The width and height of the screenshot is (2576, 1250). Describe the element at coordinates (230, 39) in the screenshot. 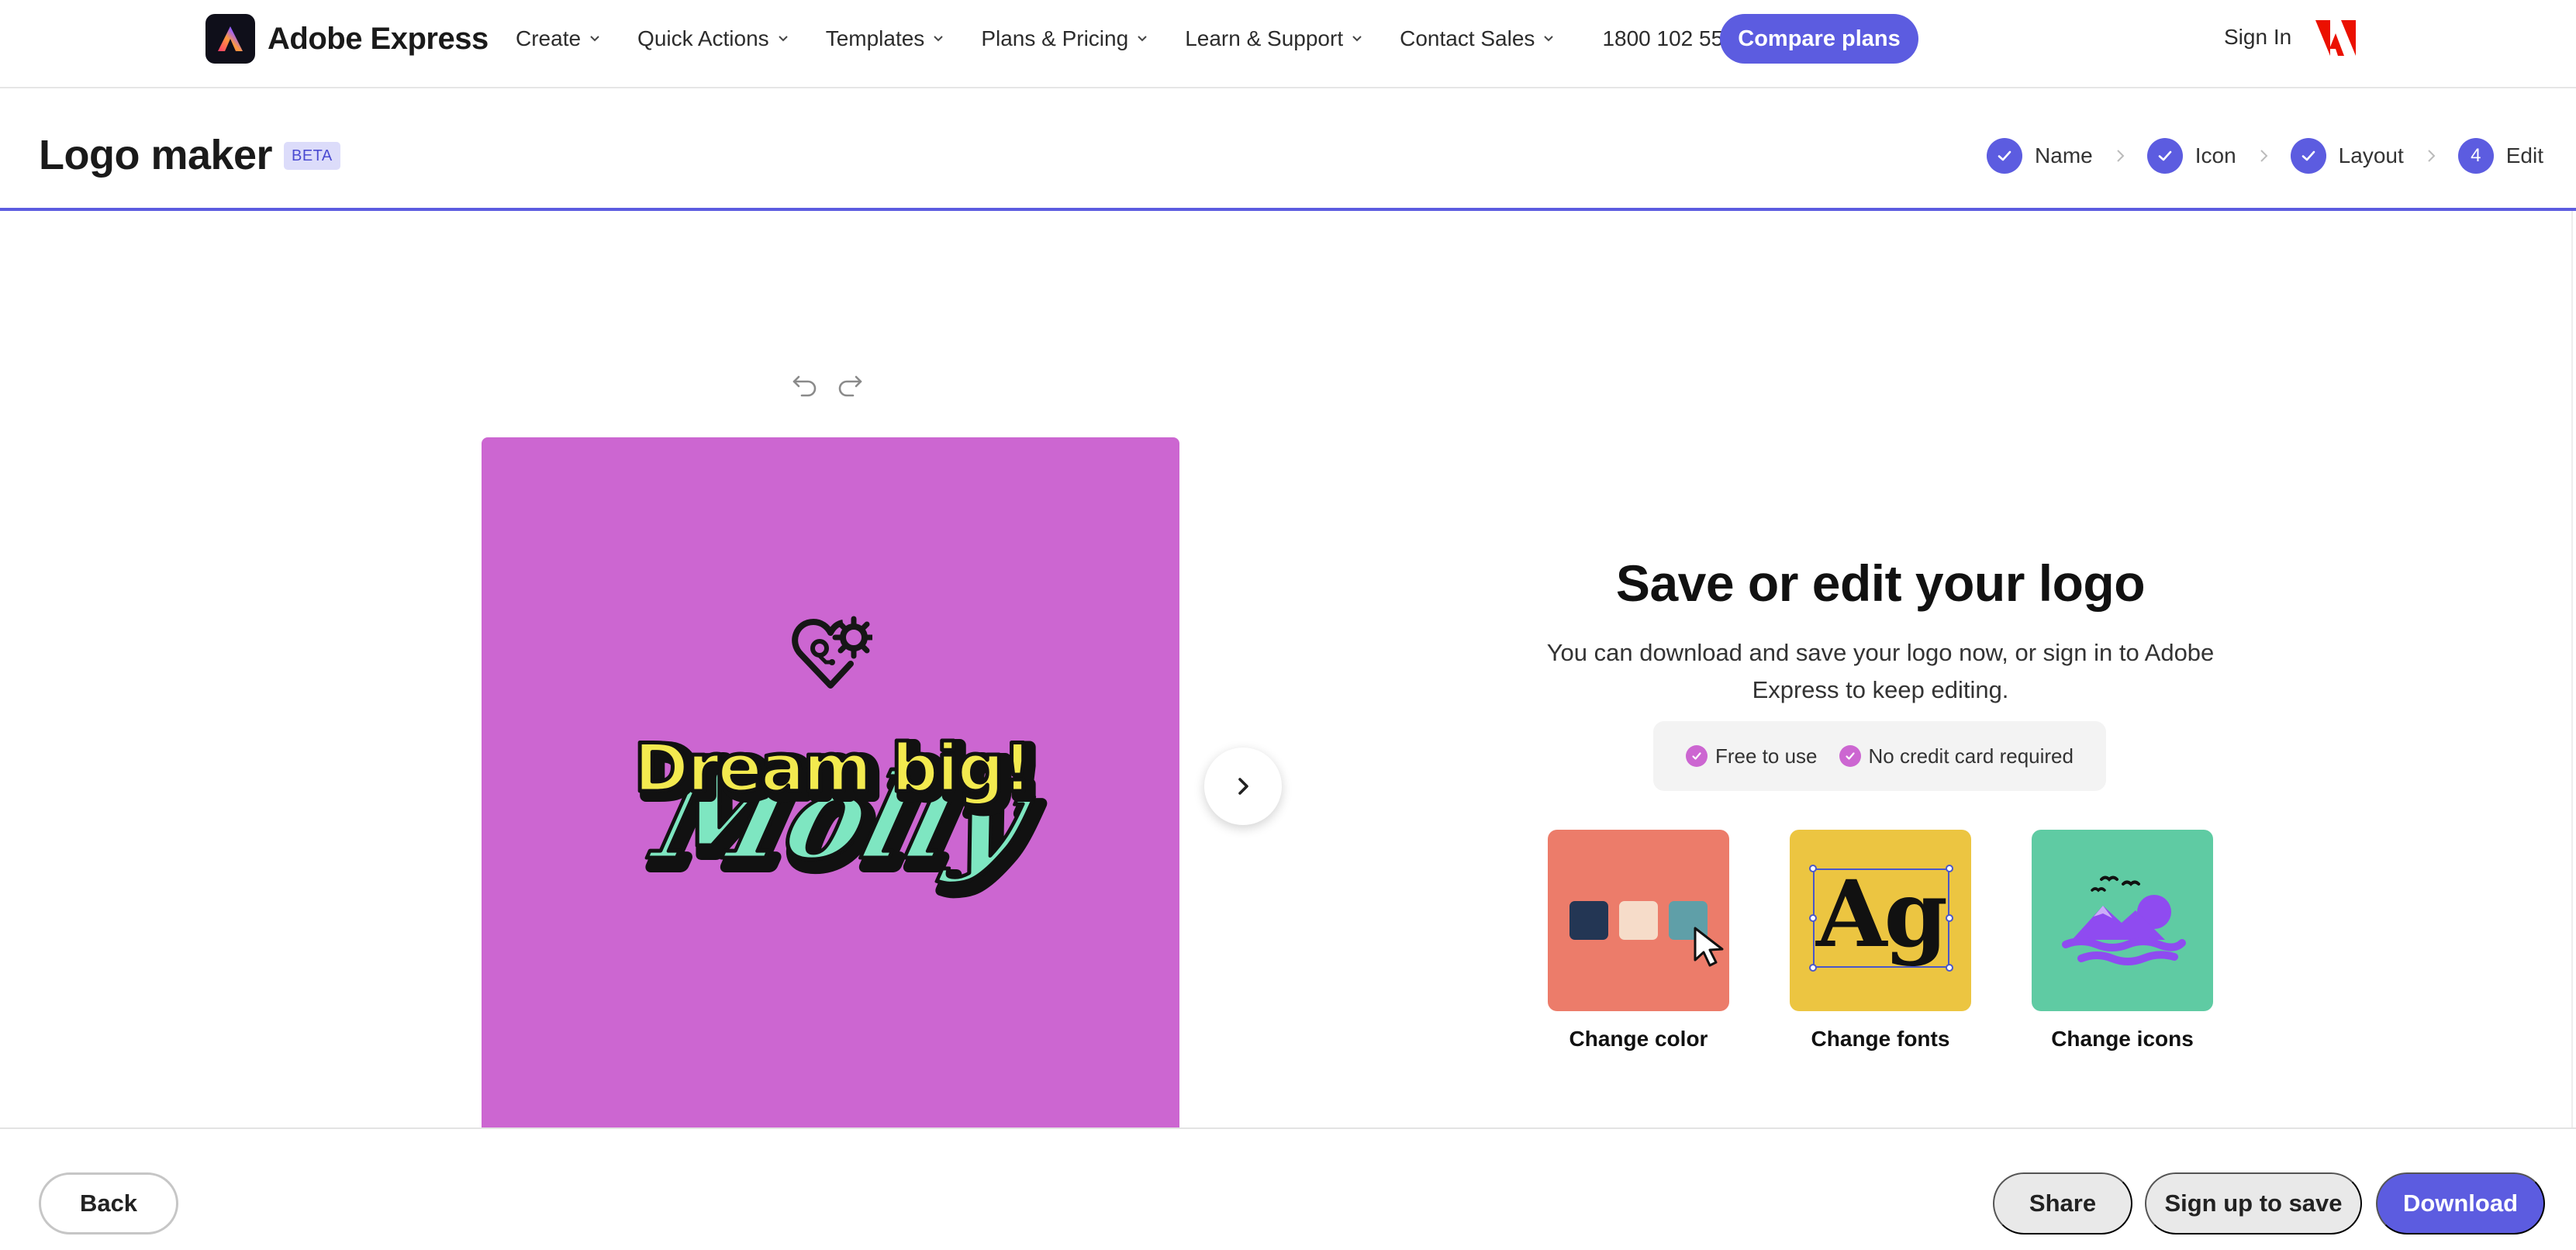

I see `adobe-express-logo-icon` at that location.